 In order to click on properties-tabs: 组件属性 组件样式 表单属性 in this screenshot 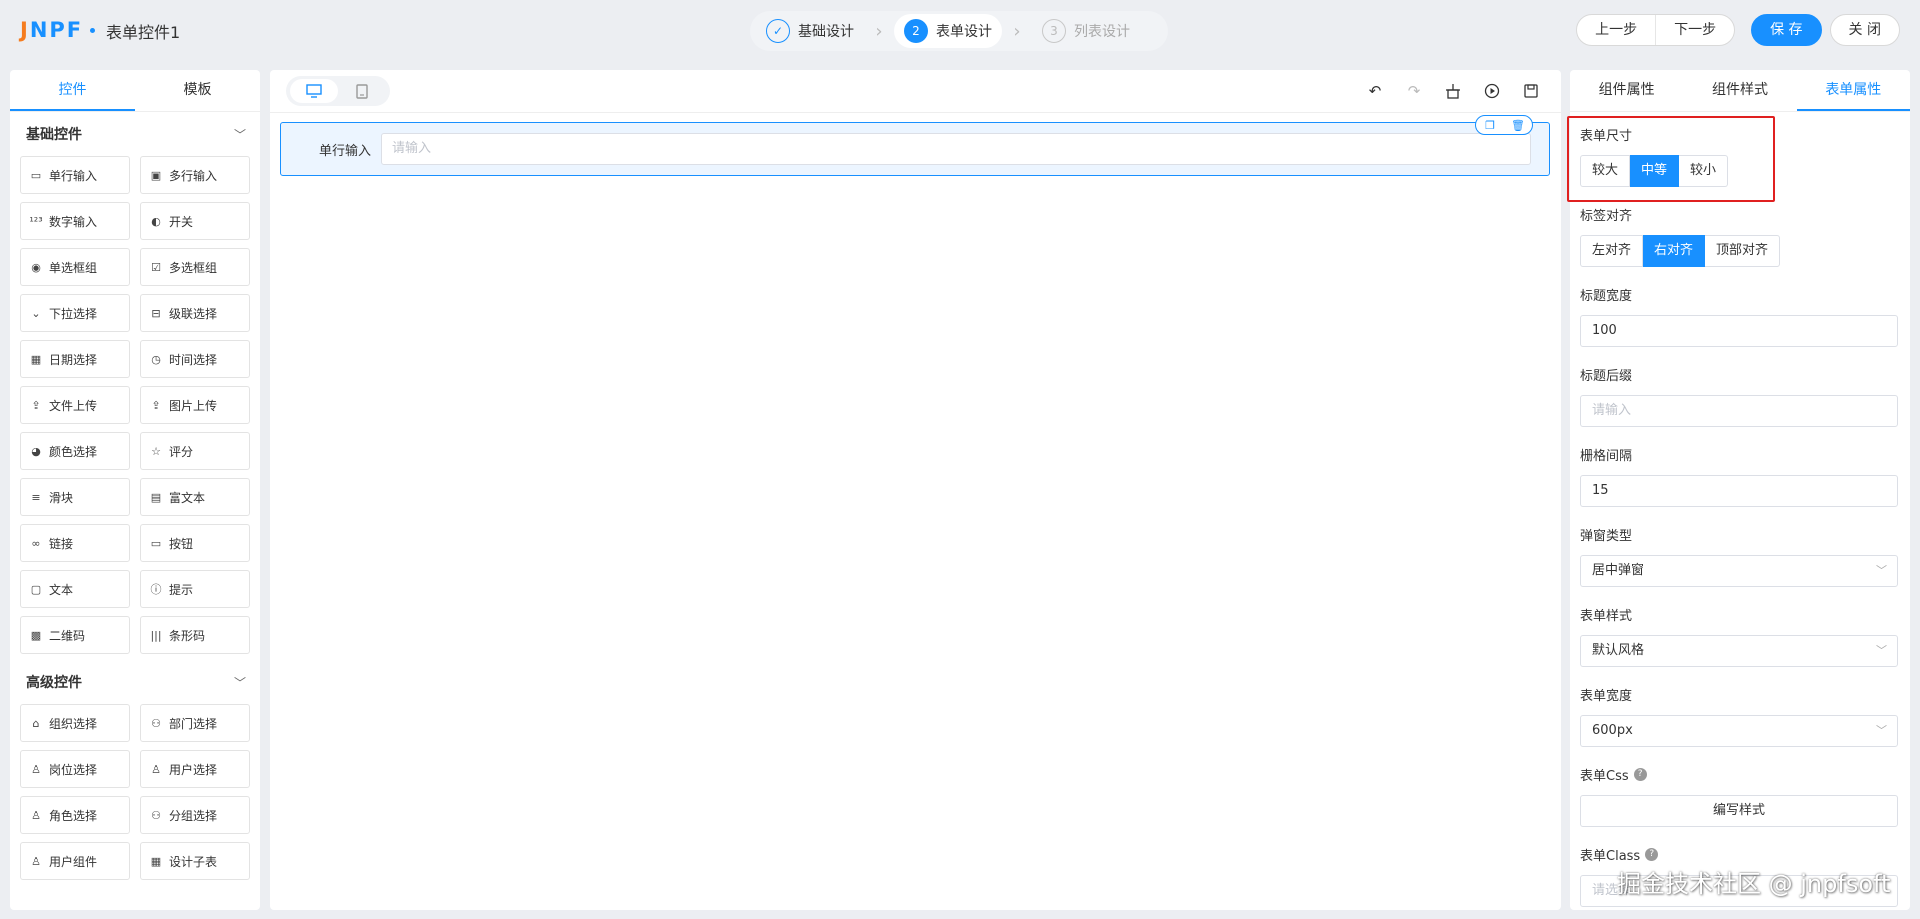, I will do `click(1740, 91)`.